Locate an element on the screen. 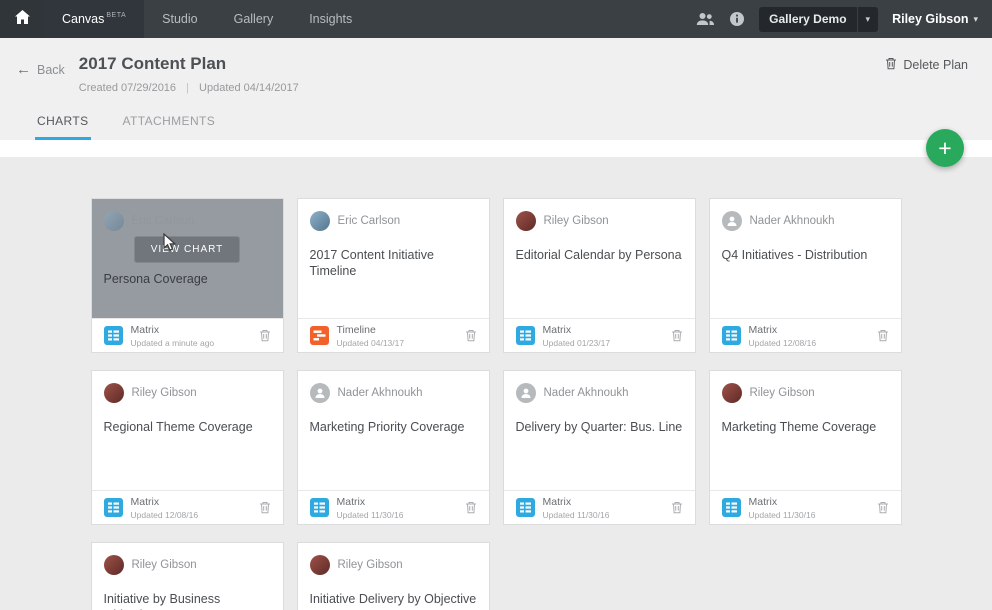 This screenshot has width=992, height=610. home-icon is located at coordinates (22, 19).